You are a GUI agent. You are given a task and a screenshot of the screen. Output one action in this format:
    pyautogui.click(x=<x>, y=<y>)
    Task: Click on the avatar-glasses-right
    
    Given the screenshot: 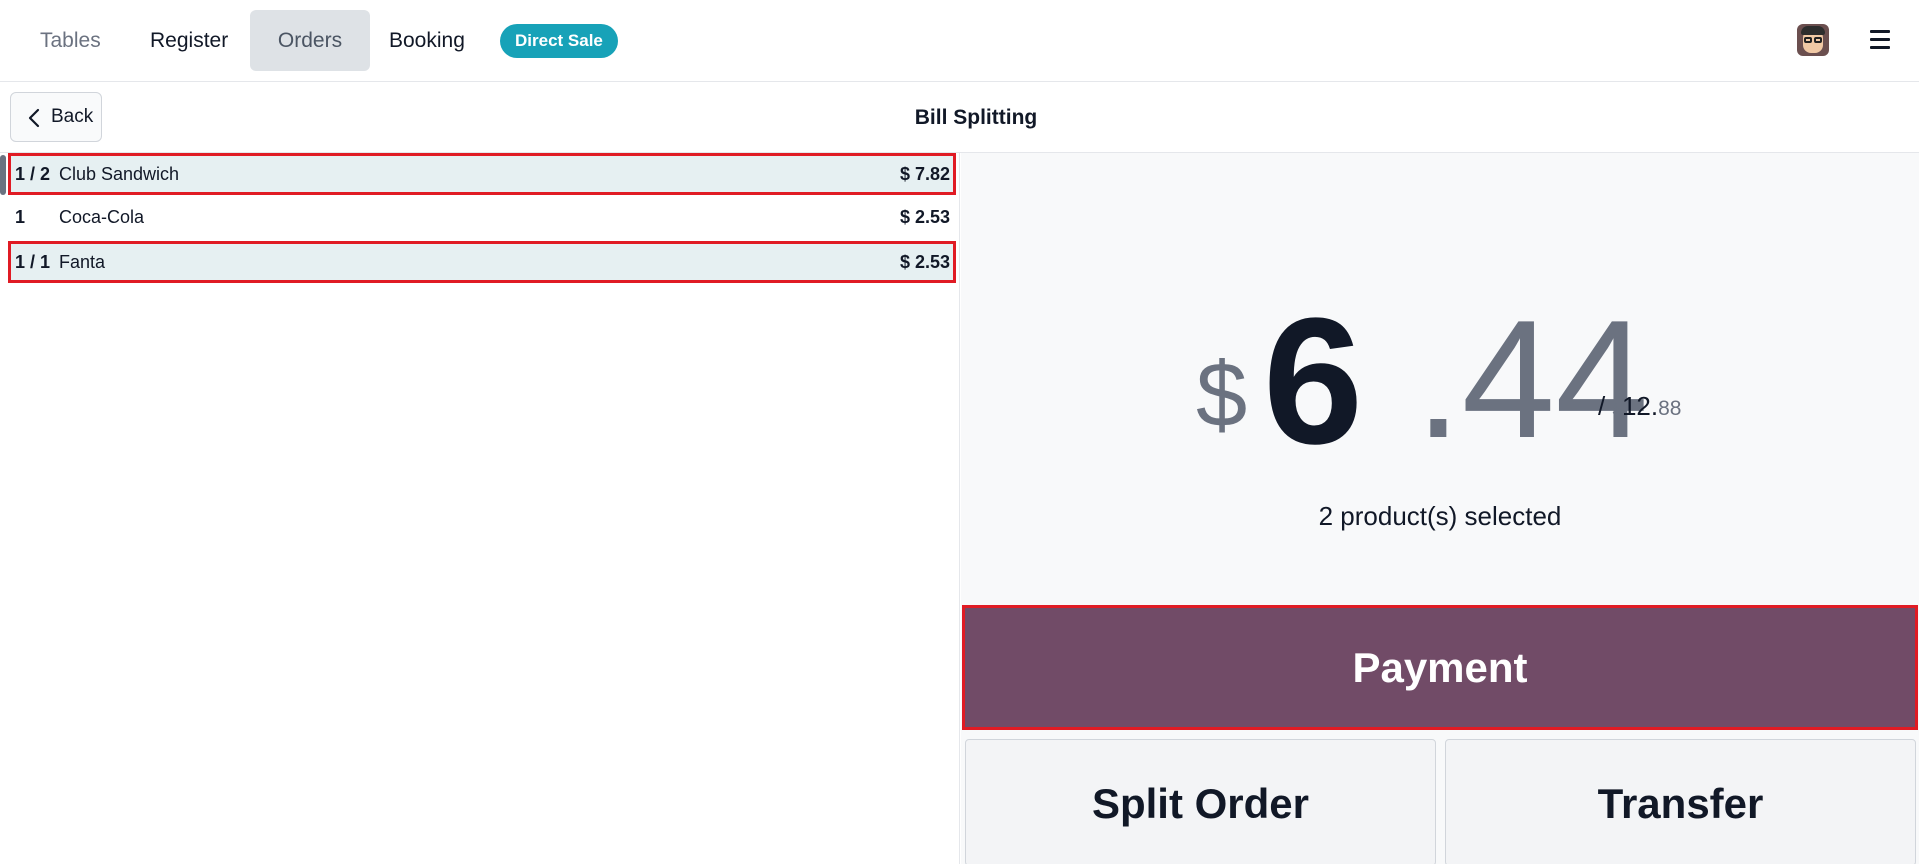 What is the action you would take?
    pyautogui.click(x=1818, y=40)
    